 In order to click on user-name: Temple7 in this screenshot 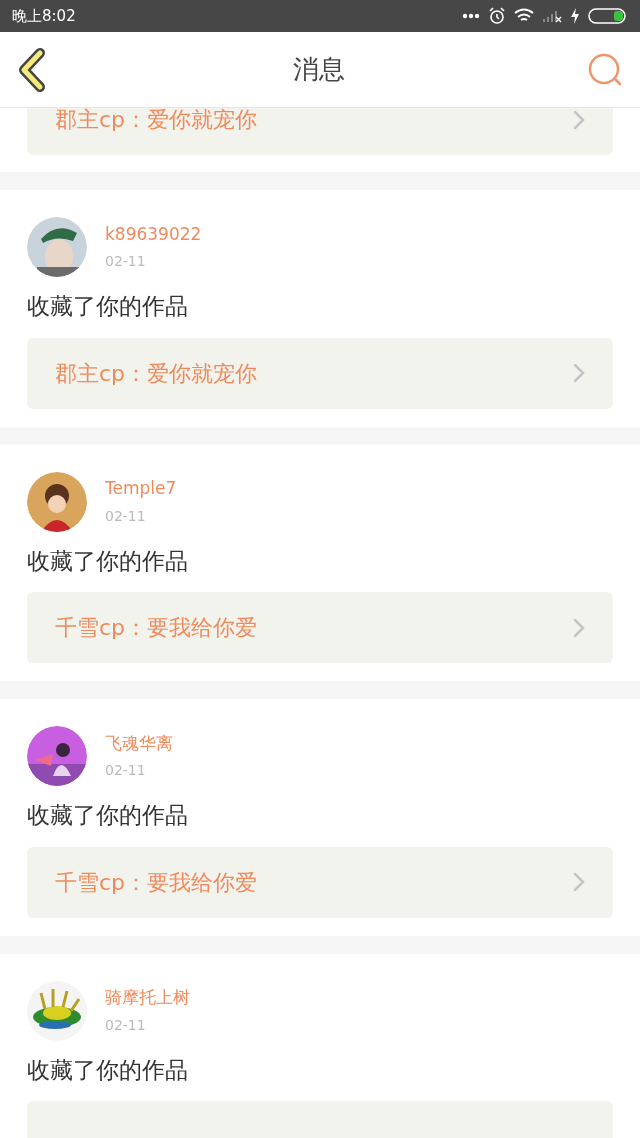, I will do `click(141, 489)`.